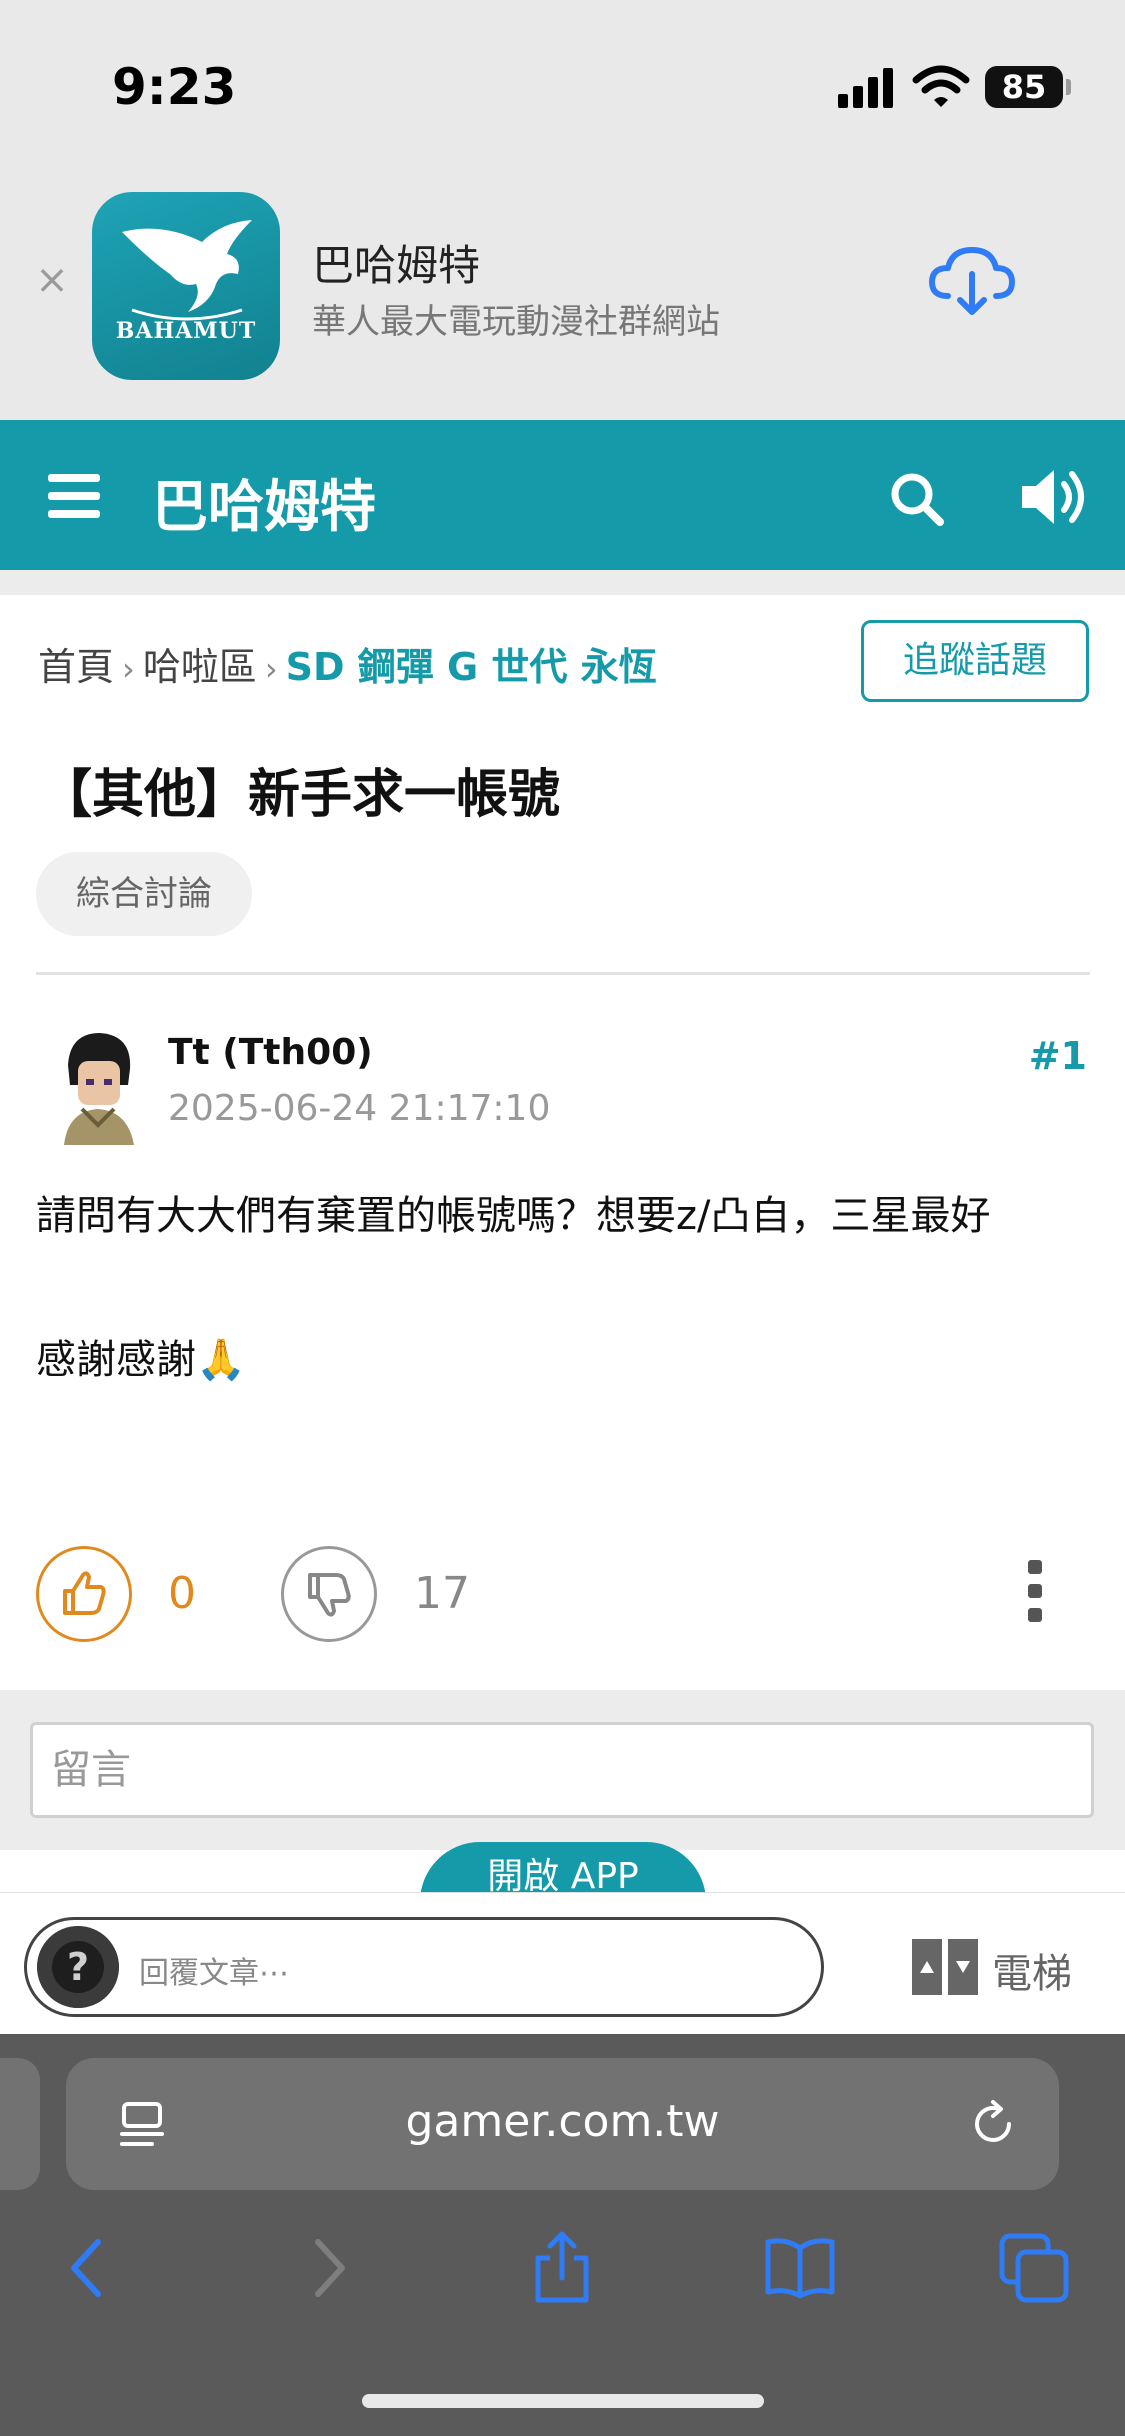 The height and width of the screenshot is (2436, 1125). Describe the element at coordinates (562, 85) in the screenshot. I see `status-bar: 9:23 85` at that location.